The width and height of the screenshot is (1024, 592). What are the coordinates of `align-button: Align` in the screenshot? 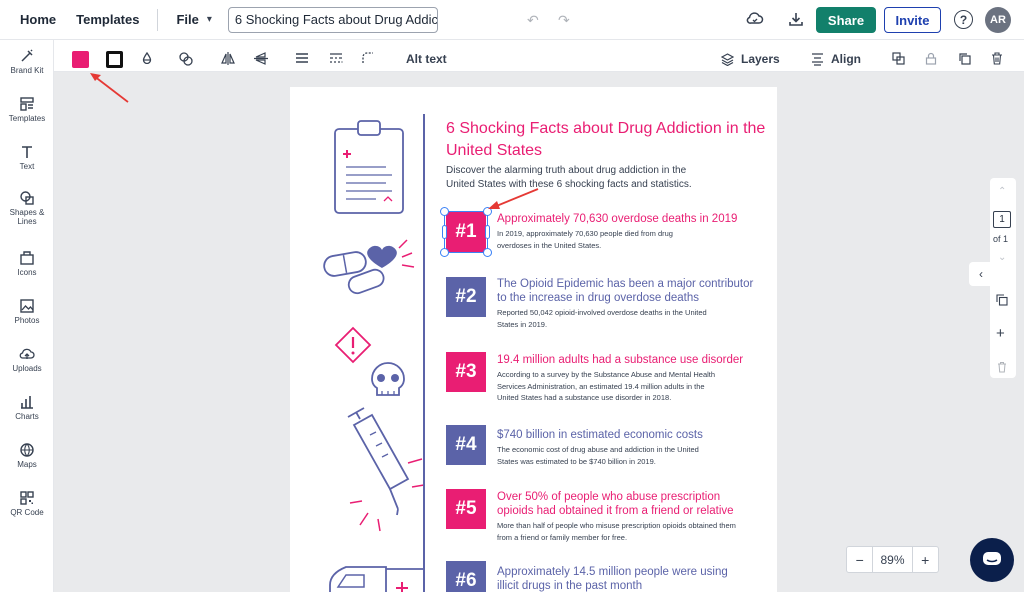 It's located at (846, 59).